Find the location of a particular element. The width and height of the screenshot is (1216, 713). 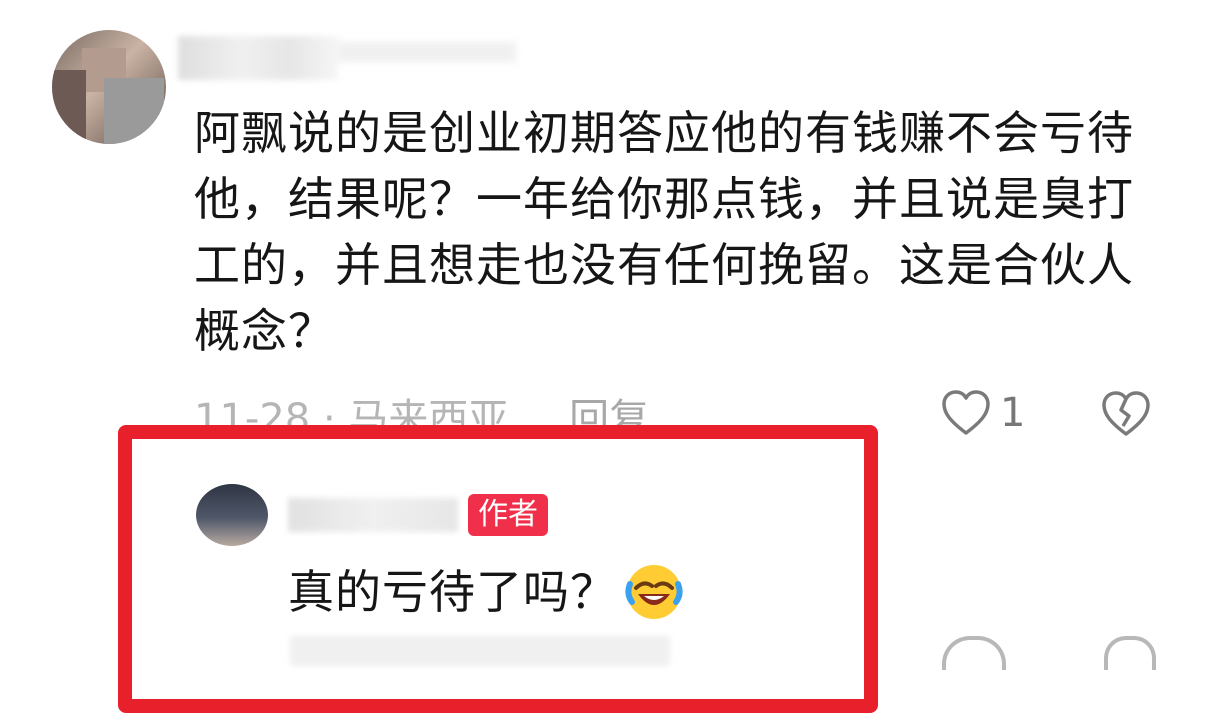

author-username-blurred is located at coordinates (373, 515).